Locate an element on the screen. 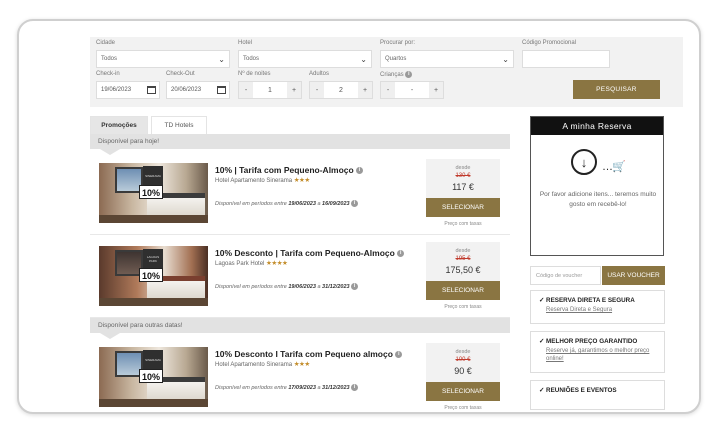 The width and height of the screenshot is (719, 427). checkin-label: Check-in is located at coordinates (108, 74).